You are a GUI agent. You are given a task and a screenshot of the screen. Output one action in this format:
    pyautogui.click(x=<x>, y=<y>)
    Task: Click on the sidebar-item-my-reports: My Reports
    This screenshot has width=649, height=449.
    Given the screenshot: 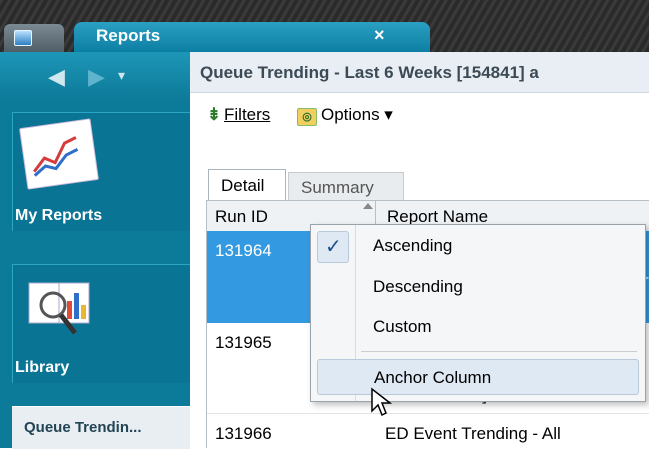 What is the action you would take?
    pyautogui.click(x=101, y=171)
    